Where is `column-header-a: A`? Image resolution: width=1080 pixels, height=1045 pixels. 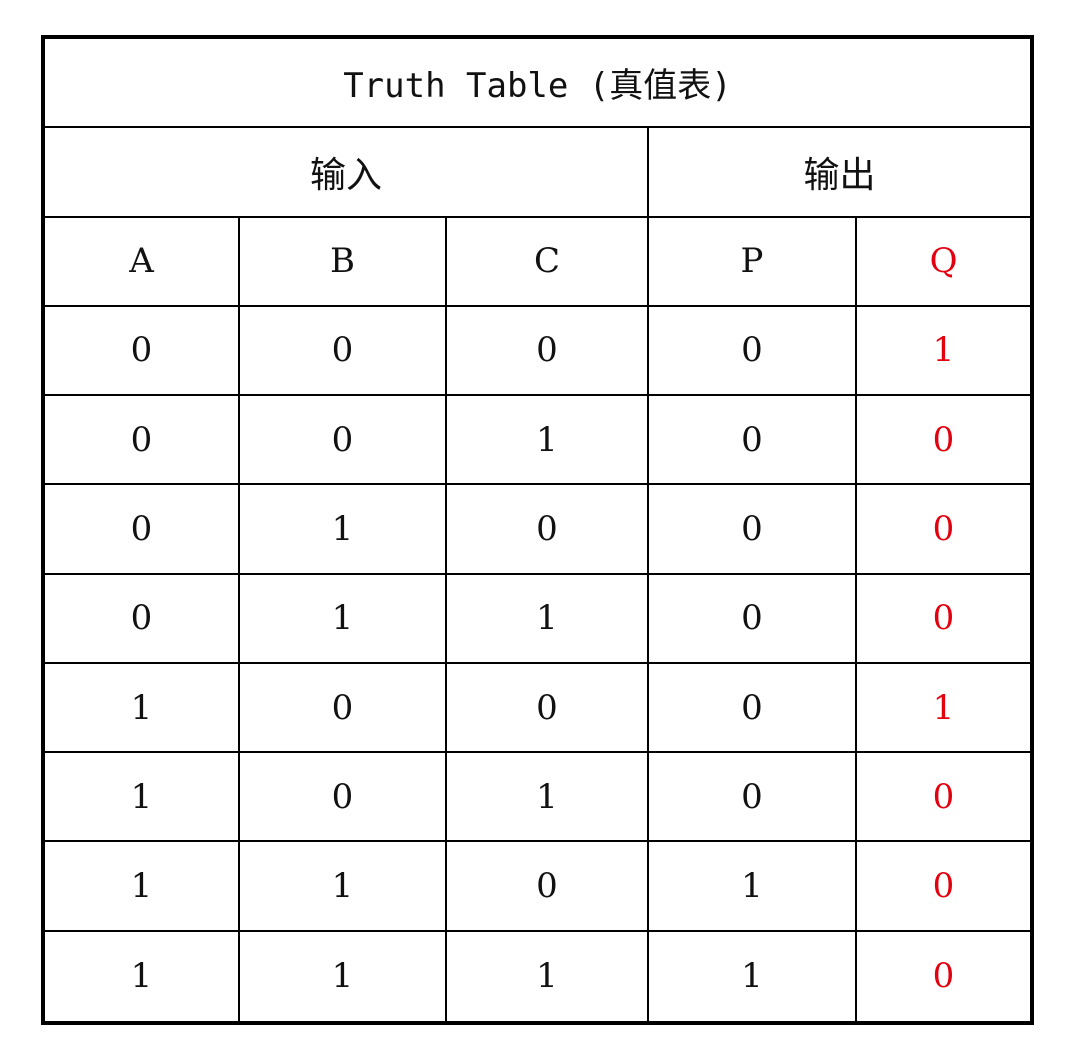
column-header-a: A is located at coordinates (142, 262).